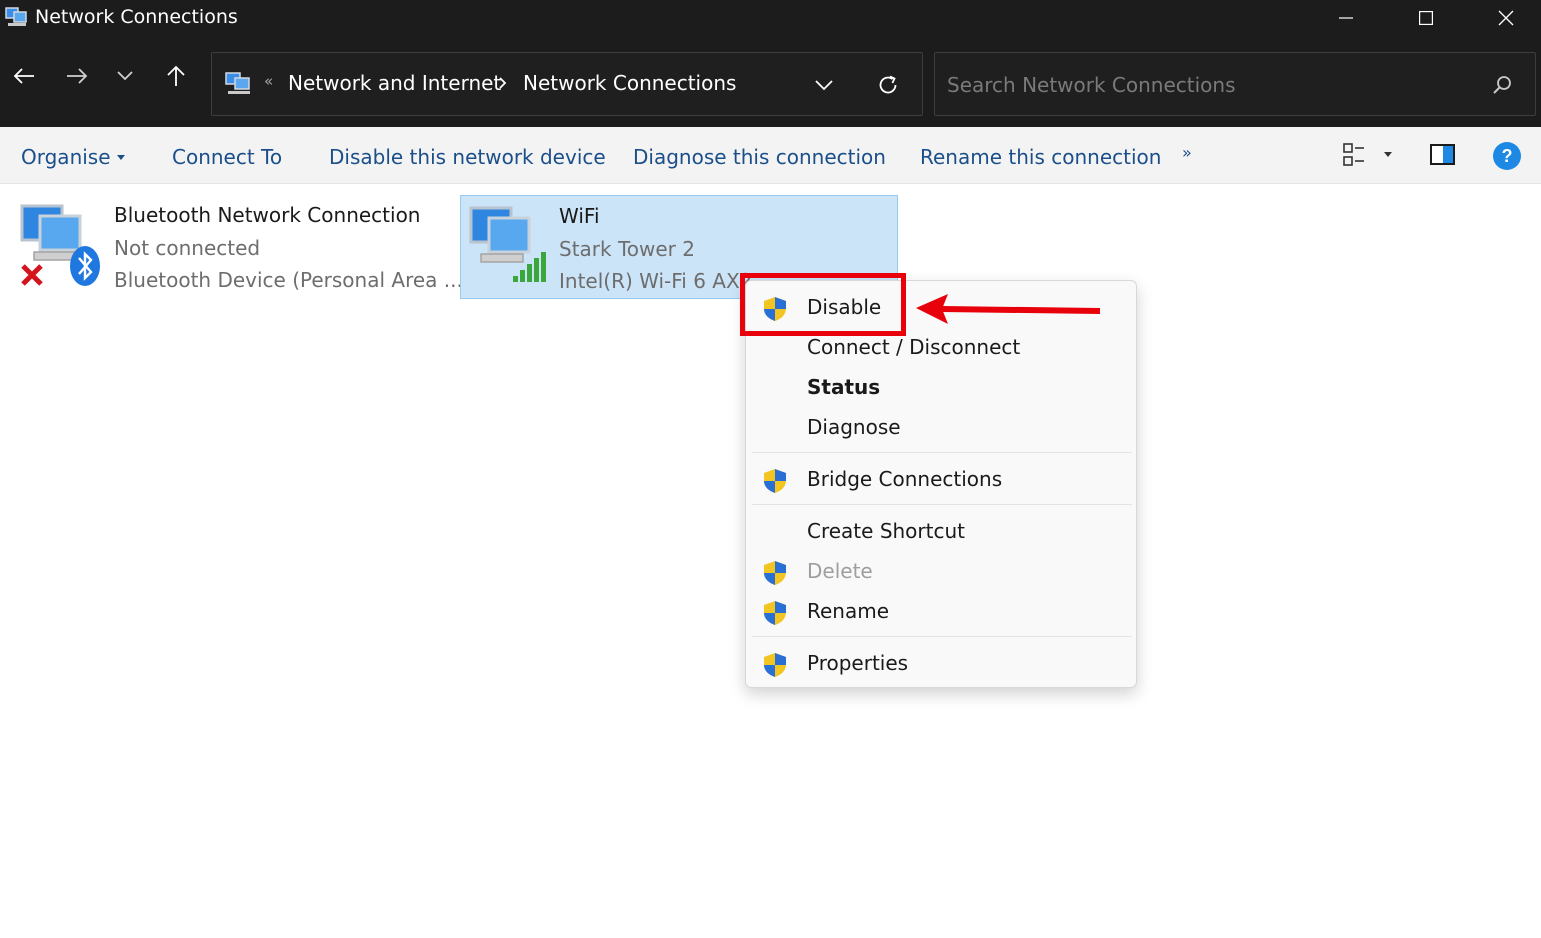 The image size is (1541, 938). I want to click on close-button, so click(1503, 18).